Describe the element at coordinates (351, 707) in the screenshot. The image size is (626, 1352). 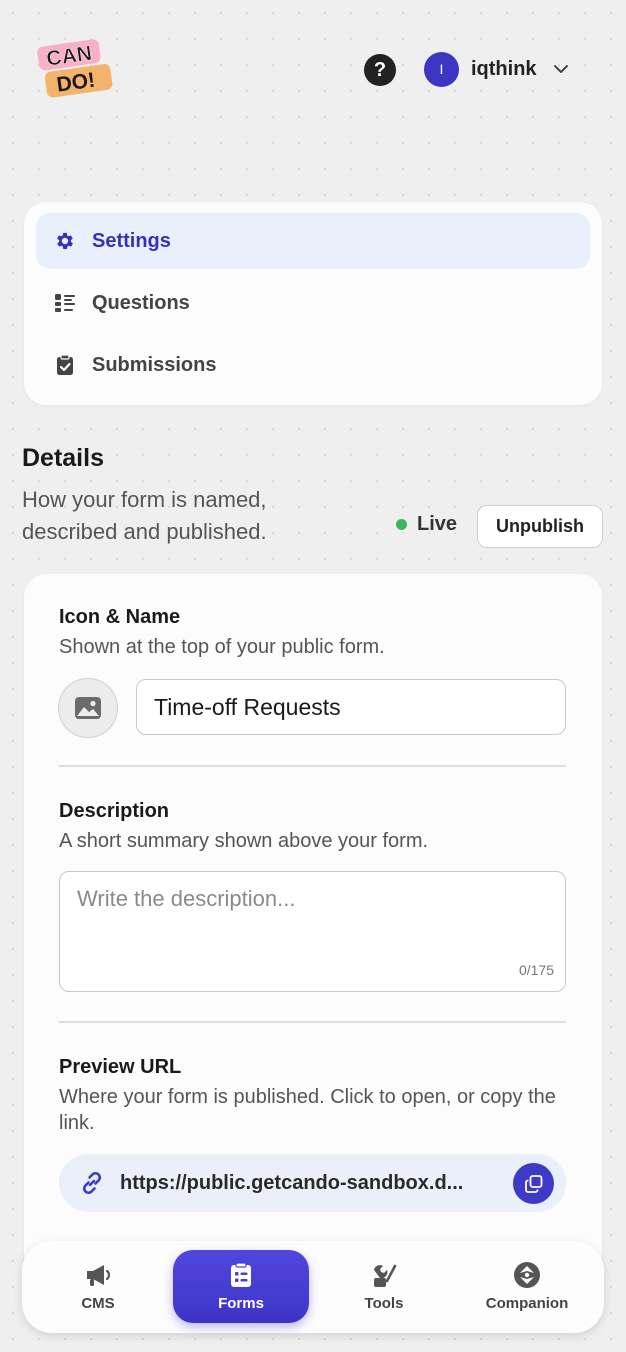
I see `form-name-input` at that location.